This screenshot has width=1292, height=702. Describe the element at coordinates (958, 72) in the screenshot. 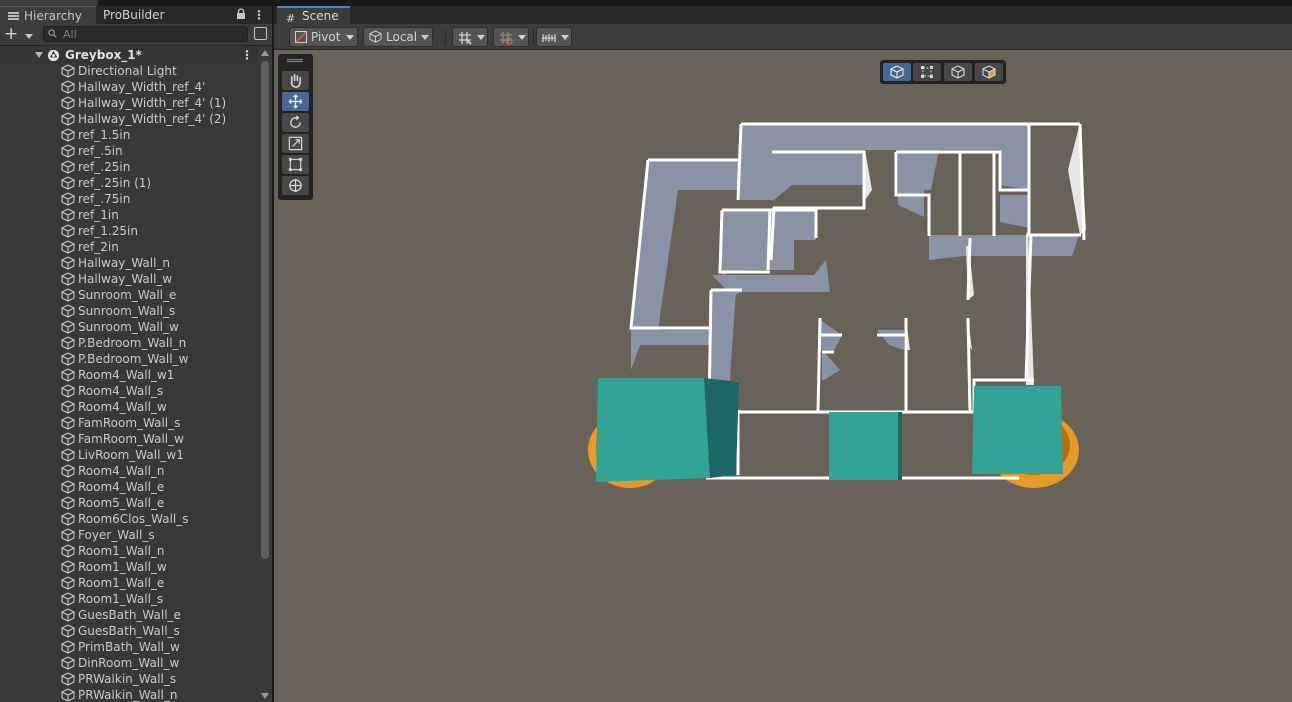

I see `edge-mode-button` at that location.